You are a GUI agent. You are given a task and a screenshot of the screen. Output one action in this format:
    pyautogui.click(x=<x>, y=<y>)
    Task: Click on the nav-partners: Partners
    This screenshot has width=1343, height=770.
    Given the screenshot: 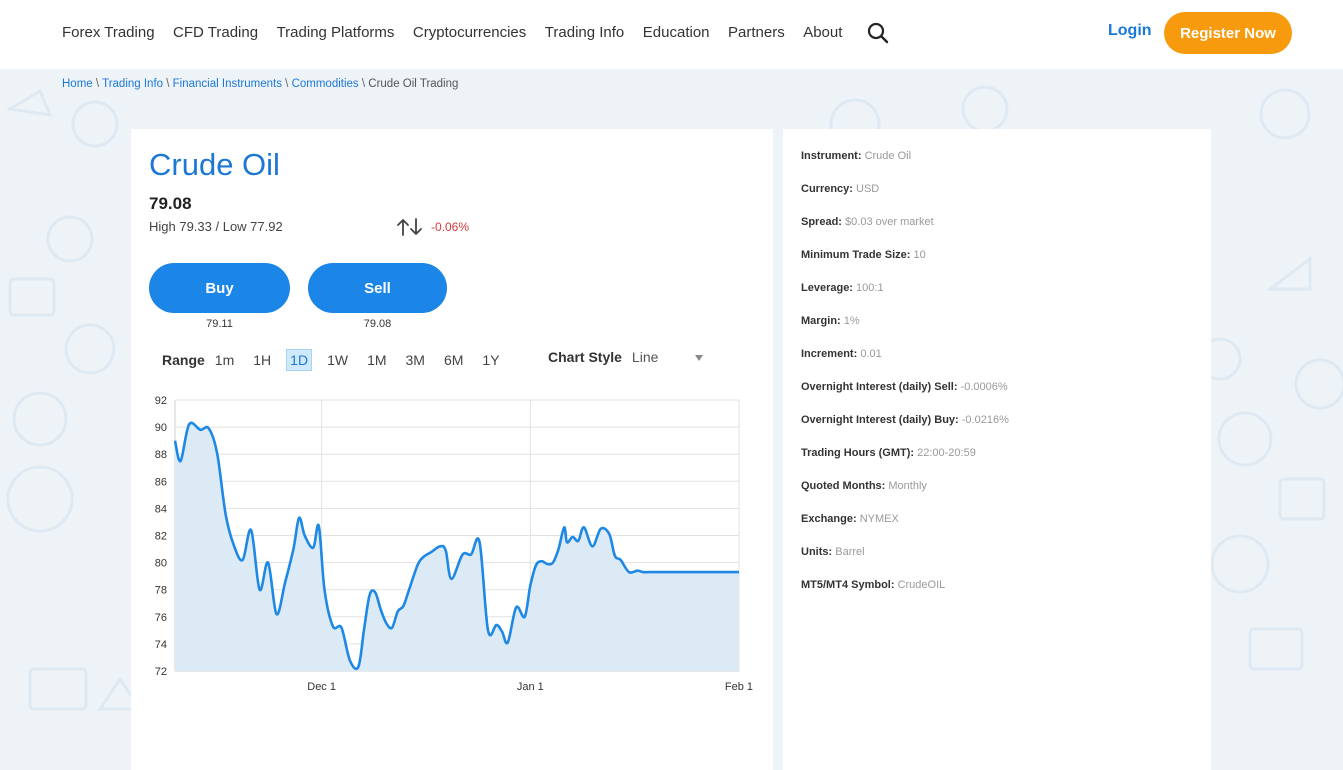 What is the action you would take?
    pyautogui.click(x=756, y=32)
    